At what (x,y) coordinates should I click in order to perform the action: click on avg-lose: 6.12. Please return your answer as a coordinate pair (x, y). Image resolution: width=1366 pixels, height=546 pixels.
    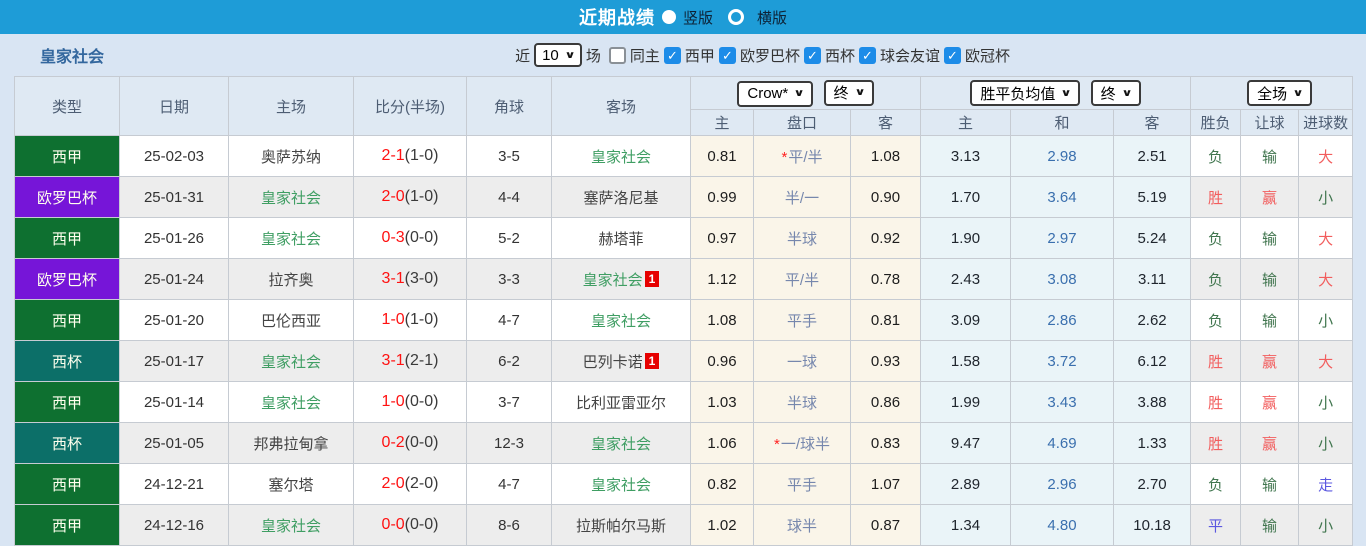
    Looking at the image, I should click on (1152, 361).